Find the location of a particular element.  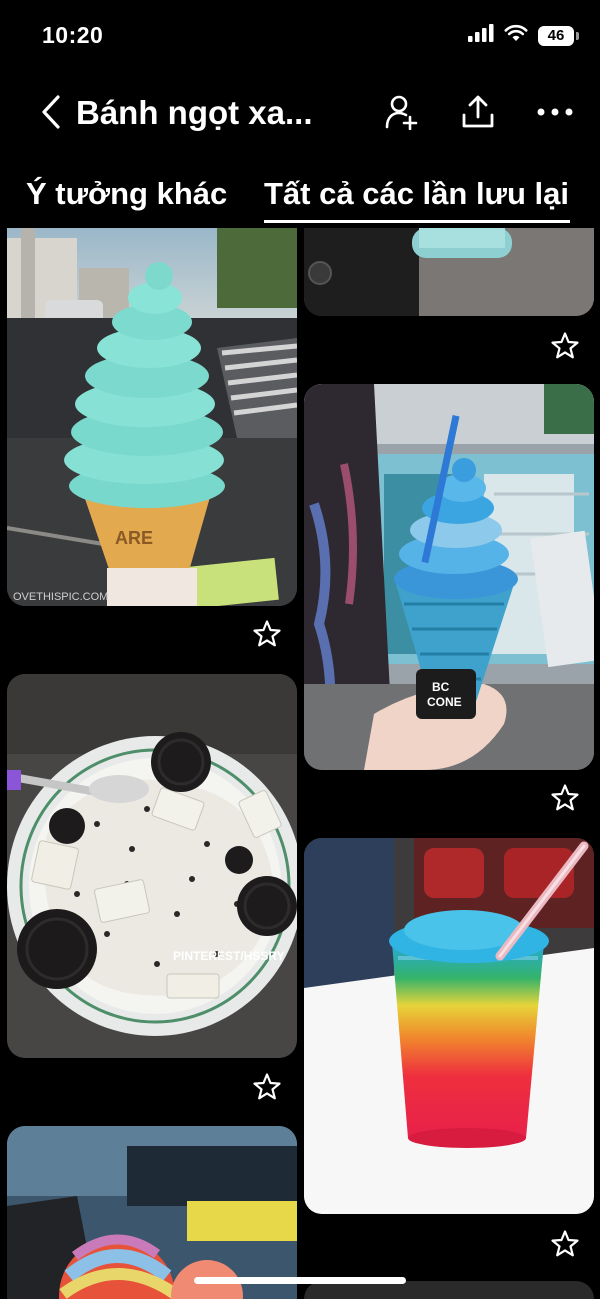

pin-blue-cone: BC CONE is located at coordinates (449, 577).